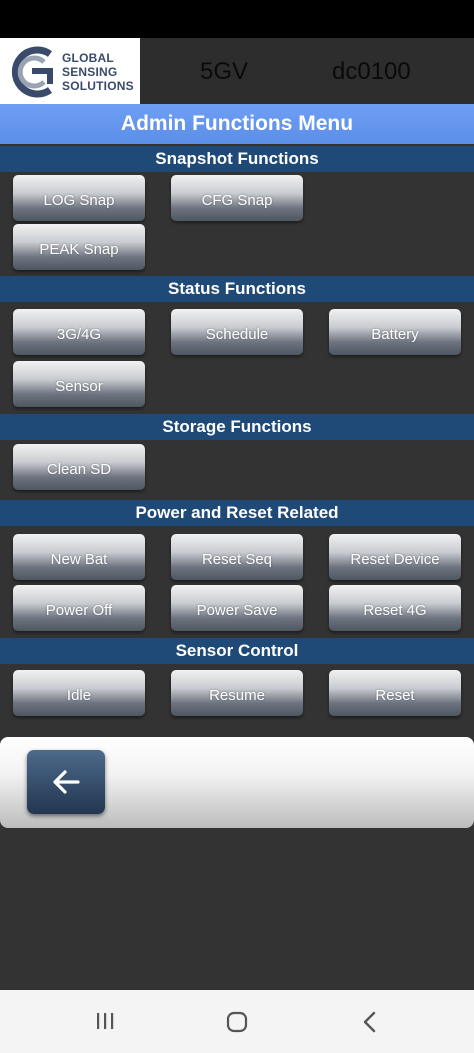  I want to click on battery-button: Battery, so click(395, 332).